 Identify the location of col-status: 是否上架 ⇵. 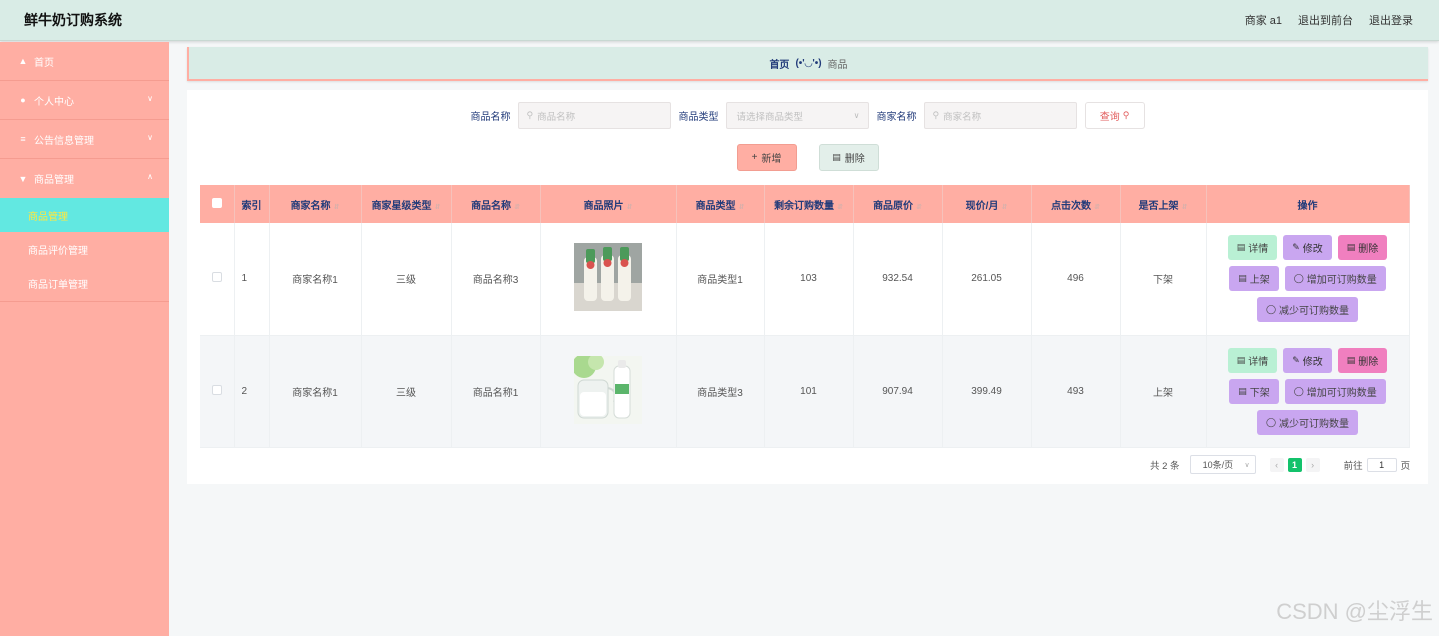
(1163, 204).